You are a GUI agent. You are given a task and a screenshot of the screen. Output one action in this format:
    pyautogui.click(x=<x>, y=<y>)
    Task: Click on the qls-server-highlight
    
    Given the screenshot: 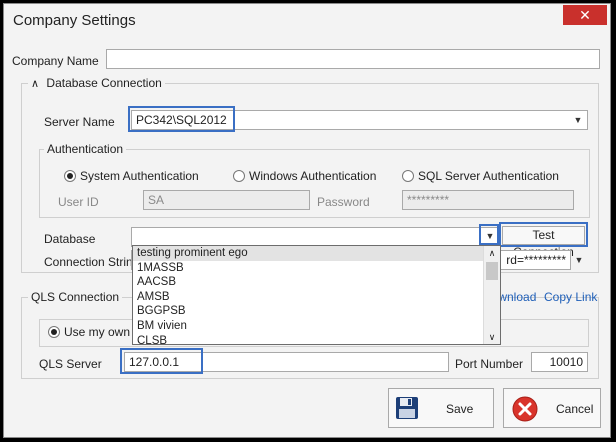 What is the action you would take?
    pyautogui.click(x=161, y=361)
    